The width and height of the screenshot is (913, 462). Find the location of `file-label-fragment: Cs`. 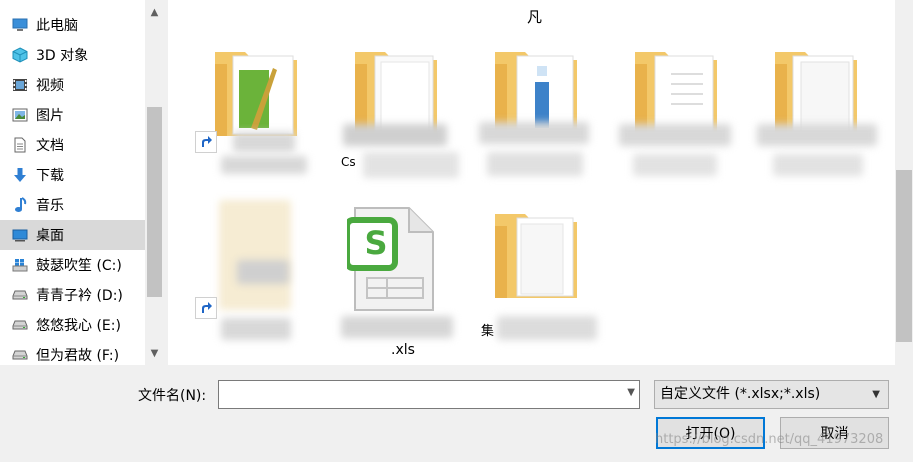

file-label-fragment: Cs is located at coordinates (348, 162).